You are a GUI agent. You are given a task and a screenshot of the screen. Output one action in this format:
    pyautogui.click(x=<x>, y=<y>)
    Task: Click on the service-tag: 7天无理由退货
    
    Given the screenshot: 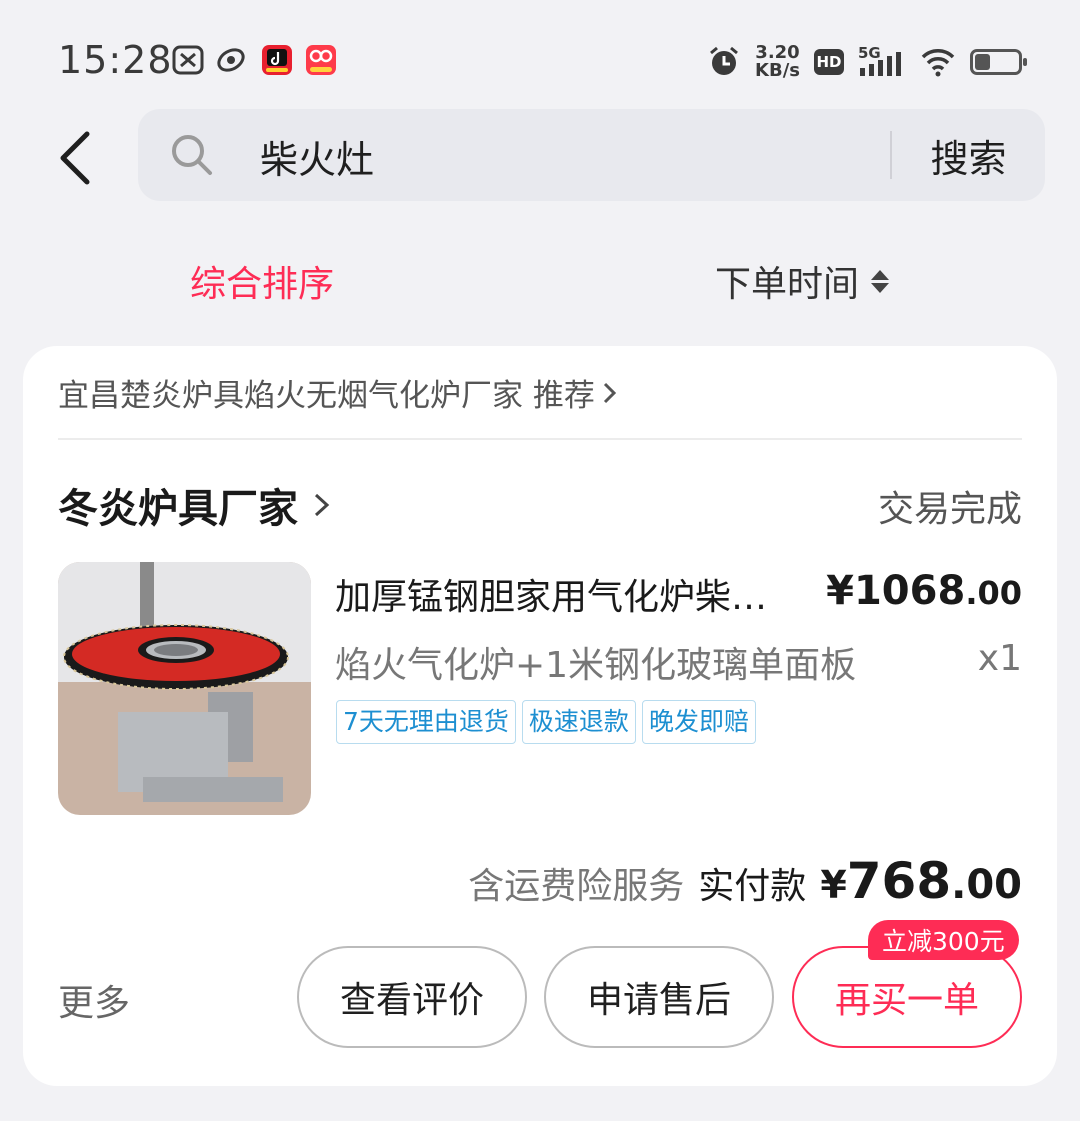 What is the action you would take?
    pyautogui.click(x=426, y=722)
    